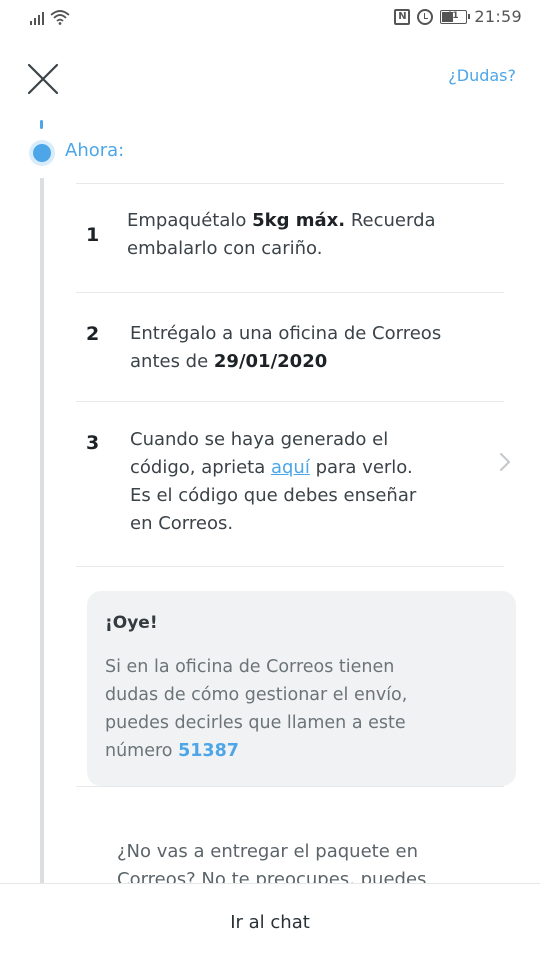 Image resolution: width=540 pixels, height=960 pixels. Describe the element at coordinates (182, 523) in the screenshot. I see `step-3-line4: en Correos.` at that location.